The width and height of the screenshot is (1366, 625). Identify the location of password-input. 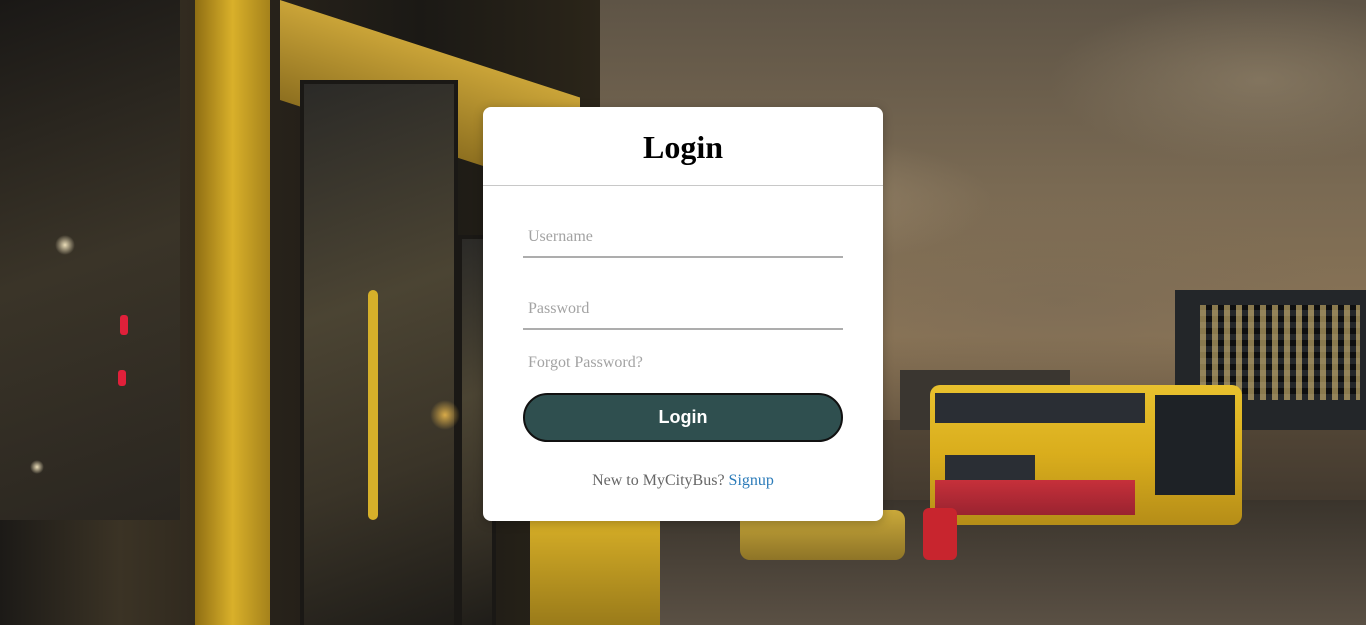
(683, 309).